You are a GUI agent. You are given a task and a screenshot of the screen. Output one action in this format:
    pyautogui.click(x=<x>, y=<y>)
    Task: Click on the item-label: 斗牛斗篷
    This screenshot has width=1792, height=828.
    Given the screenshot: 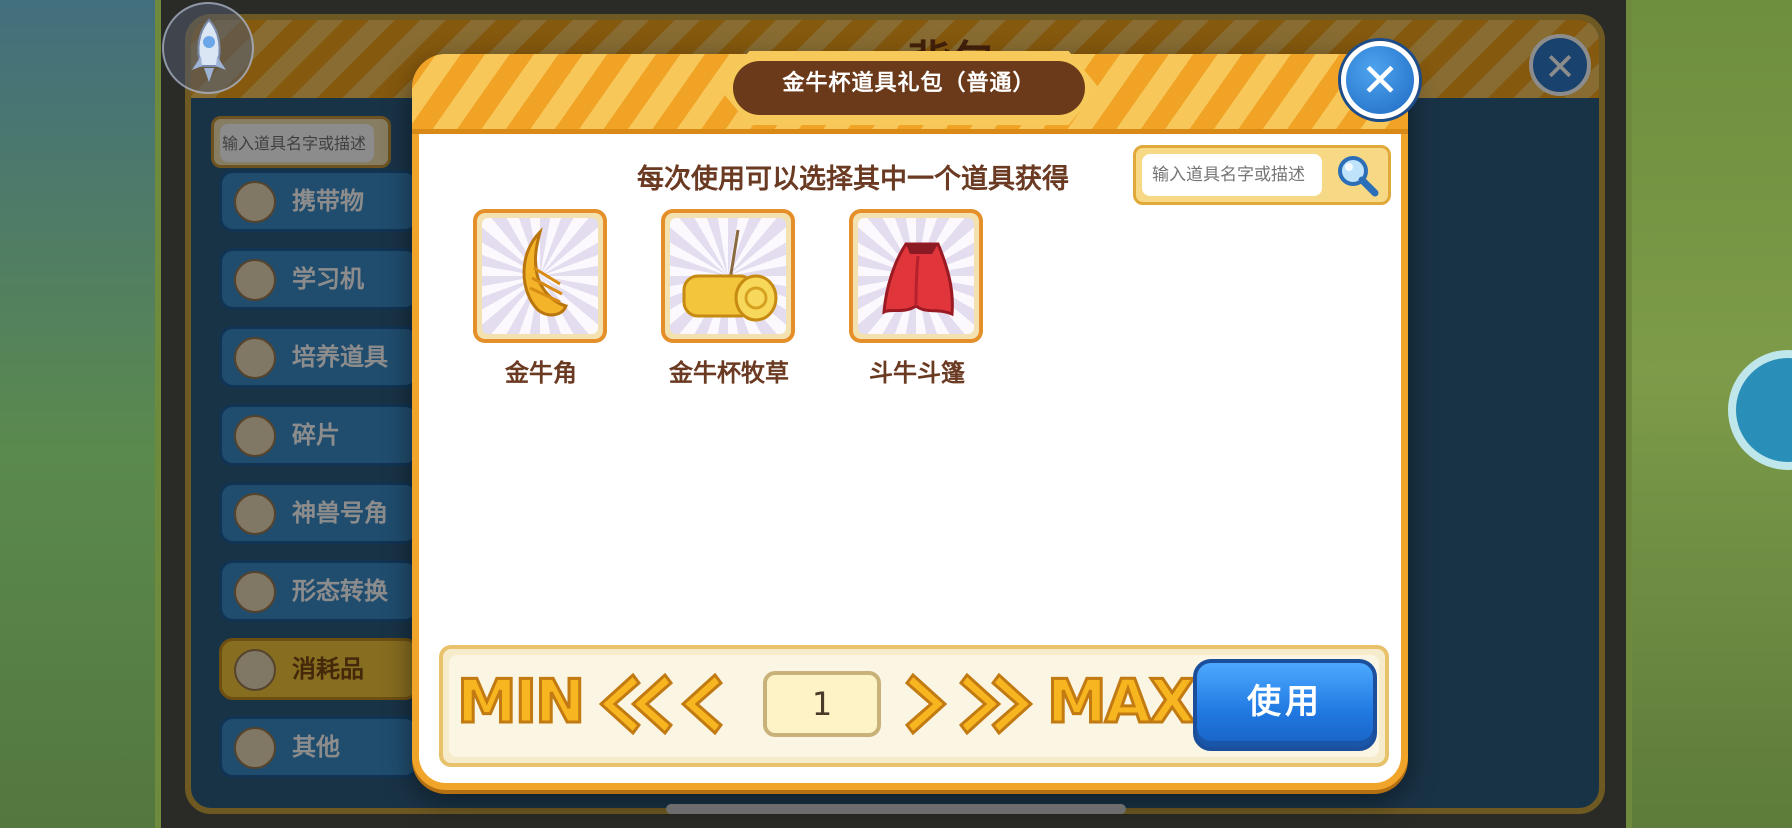 What is the action you would take?
    pyautogui.click(x=917, y=373)
    